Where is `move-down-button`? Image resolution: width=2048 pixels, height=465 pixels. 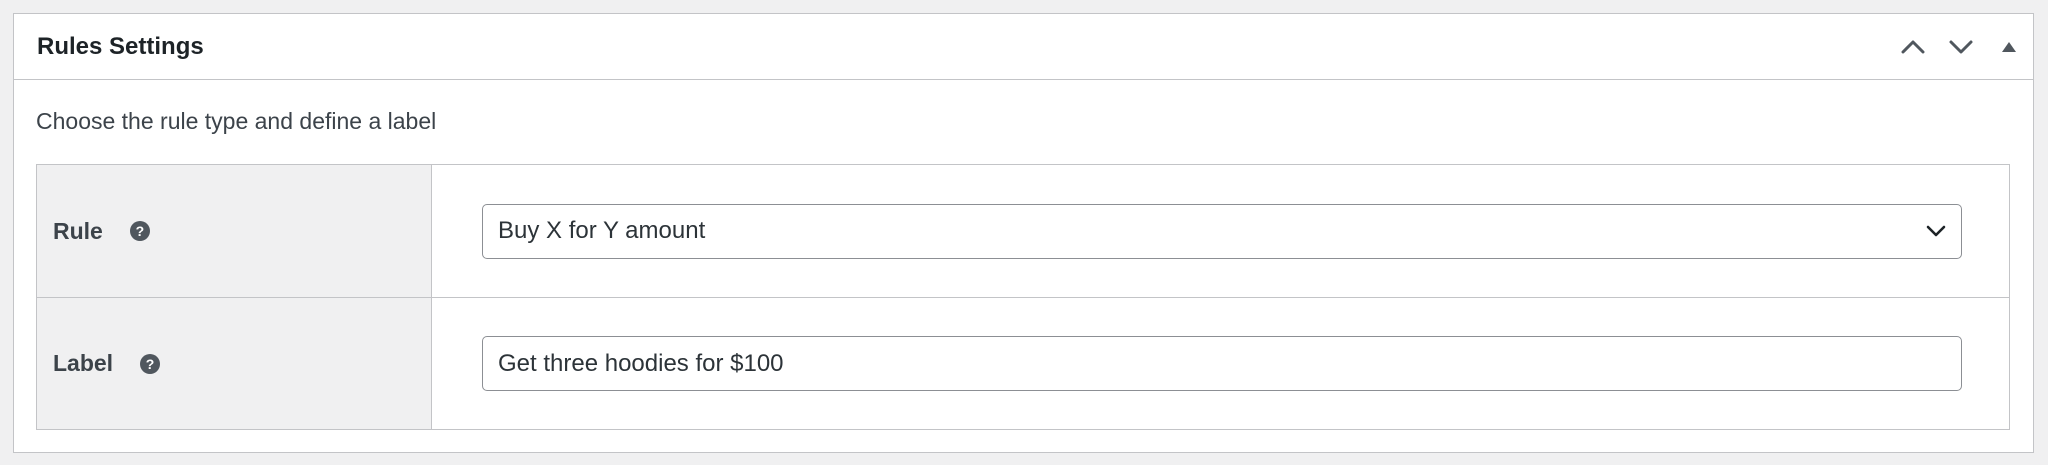 move-down-button is located at coordinates (1961, 47).